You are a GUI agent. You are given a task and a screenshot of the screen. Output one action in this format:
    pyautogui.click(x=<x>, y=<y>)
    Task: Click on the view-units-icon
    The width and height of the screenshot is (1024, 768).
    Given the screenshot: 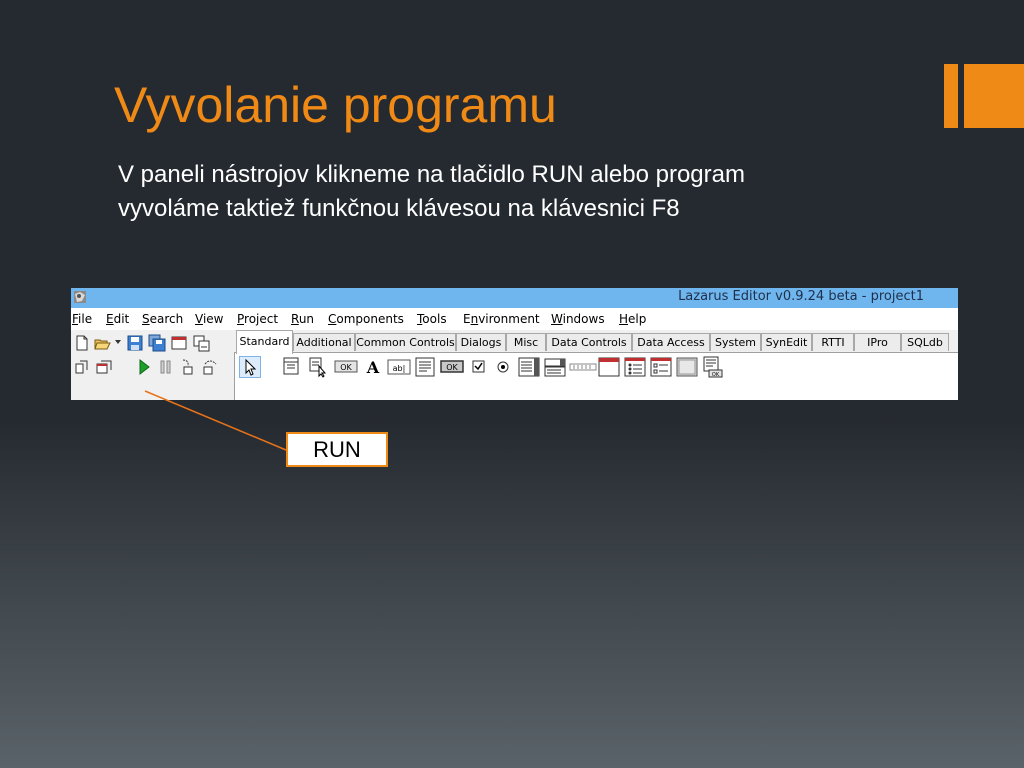 What is the action you would take?
    pyautogui.click(x=82, y=367)
    